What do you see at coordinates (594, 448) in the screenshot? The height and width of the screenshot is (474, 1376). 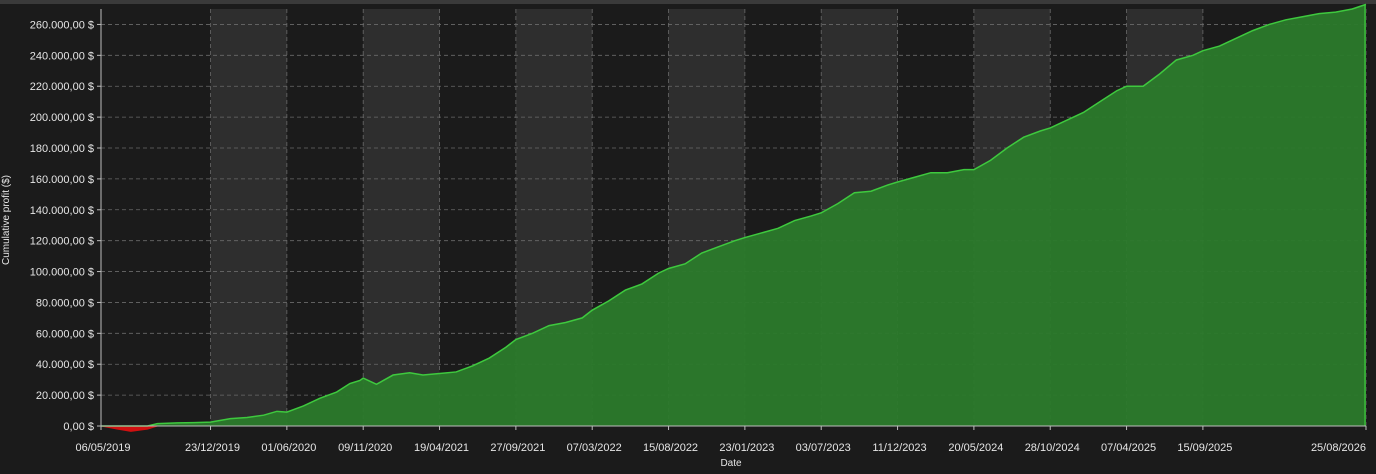 I see `x-tick-label: 07/03/2022` at bounding box center [594, 448].